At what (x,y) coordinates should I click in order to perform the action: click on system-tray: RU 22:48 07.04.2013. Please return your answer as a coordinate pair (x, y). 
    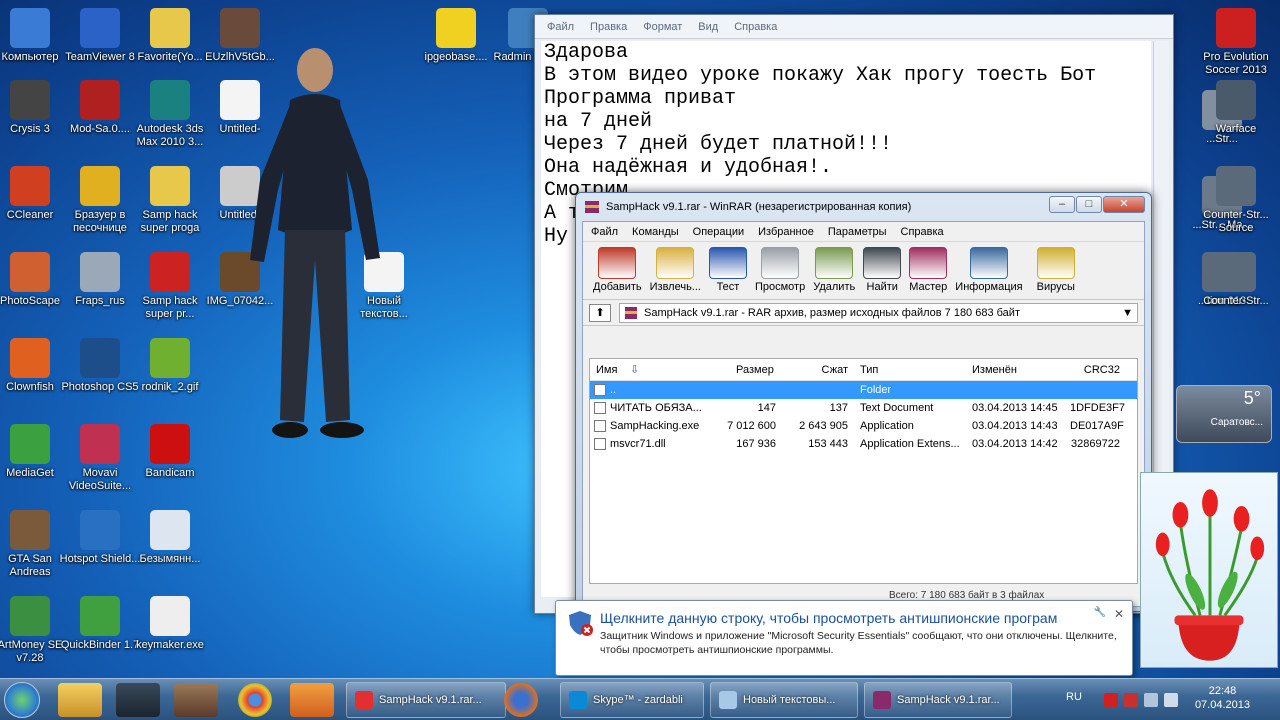
    Looking at the image, I should click on (1170, 699).